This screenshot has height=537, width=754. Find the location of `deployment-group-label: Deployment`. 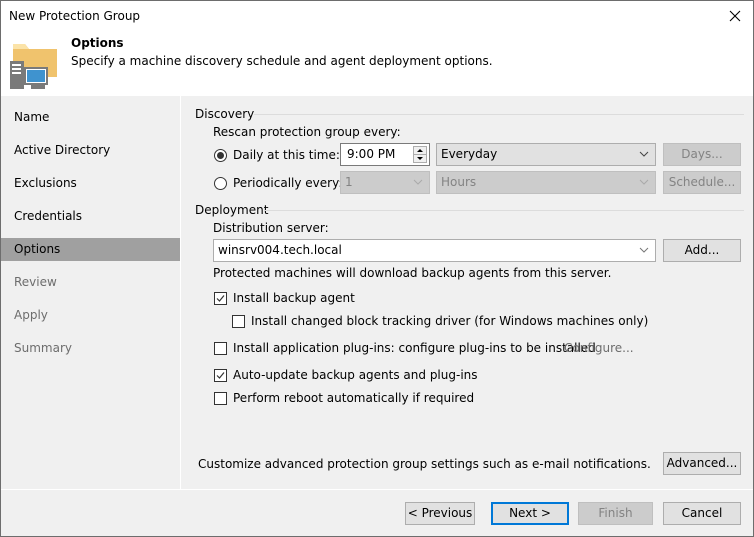

deployment-group-label: Deployment is located at coordinates (232, 210).